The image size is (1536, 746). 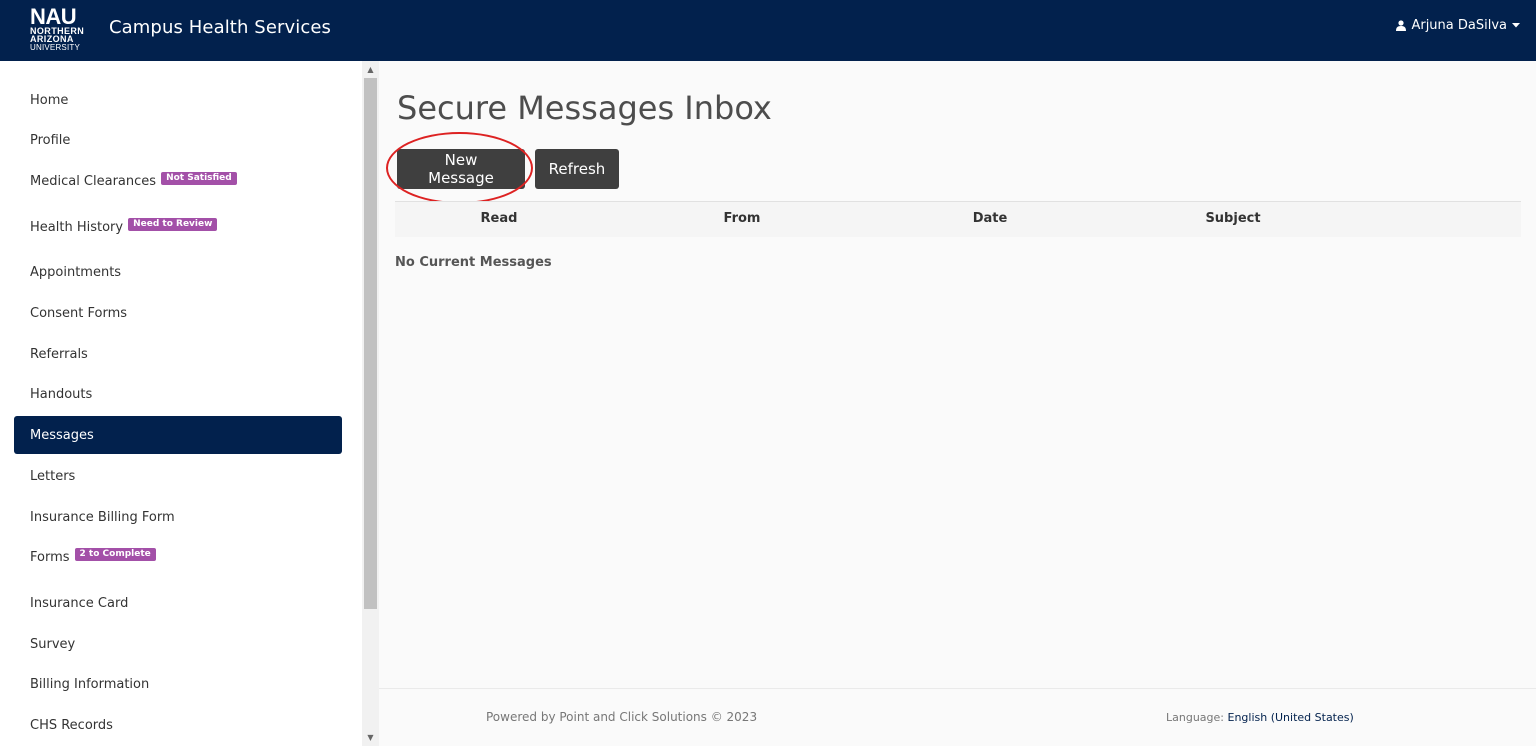 I want to click on sidebar-item-chs-records: CHS Records, so click(x=178, y=725).